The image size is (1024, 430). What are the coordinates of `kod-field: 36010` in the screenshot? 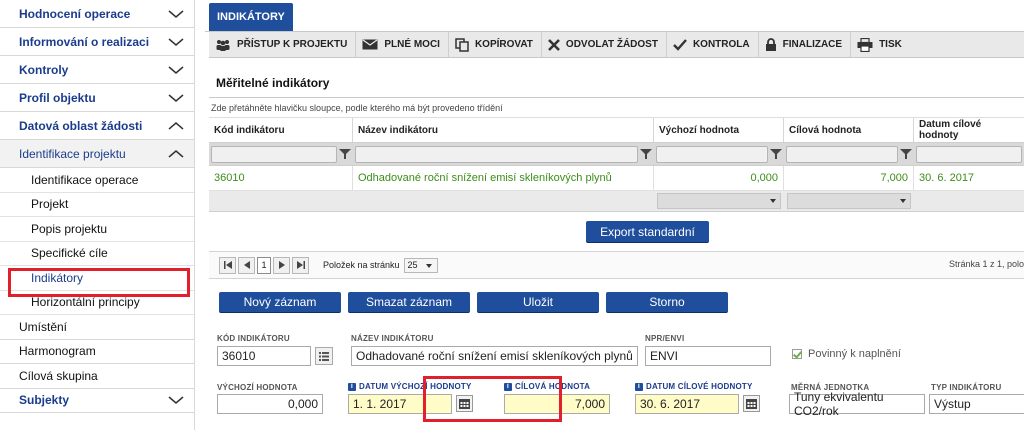 It's located at (264, 356).